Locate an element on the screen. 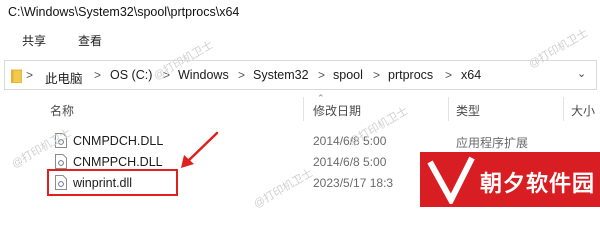  logo-badge: 朝夕软件园 is located at coordinates (510, 179).